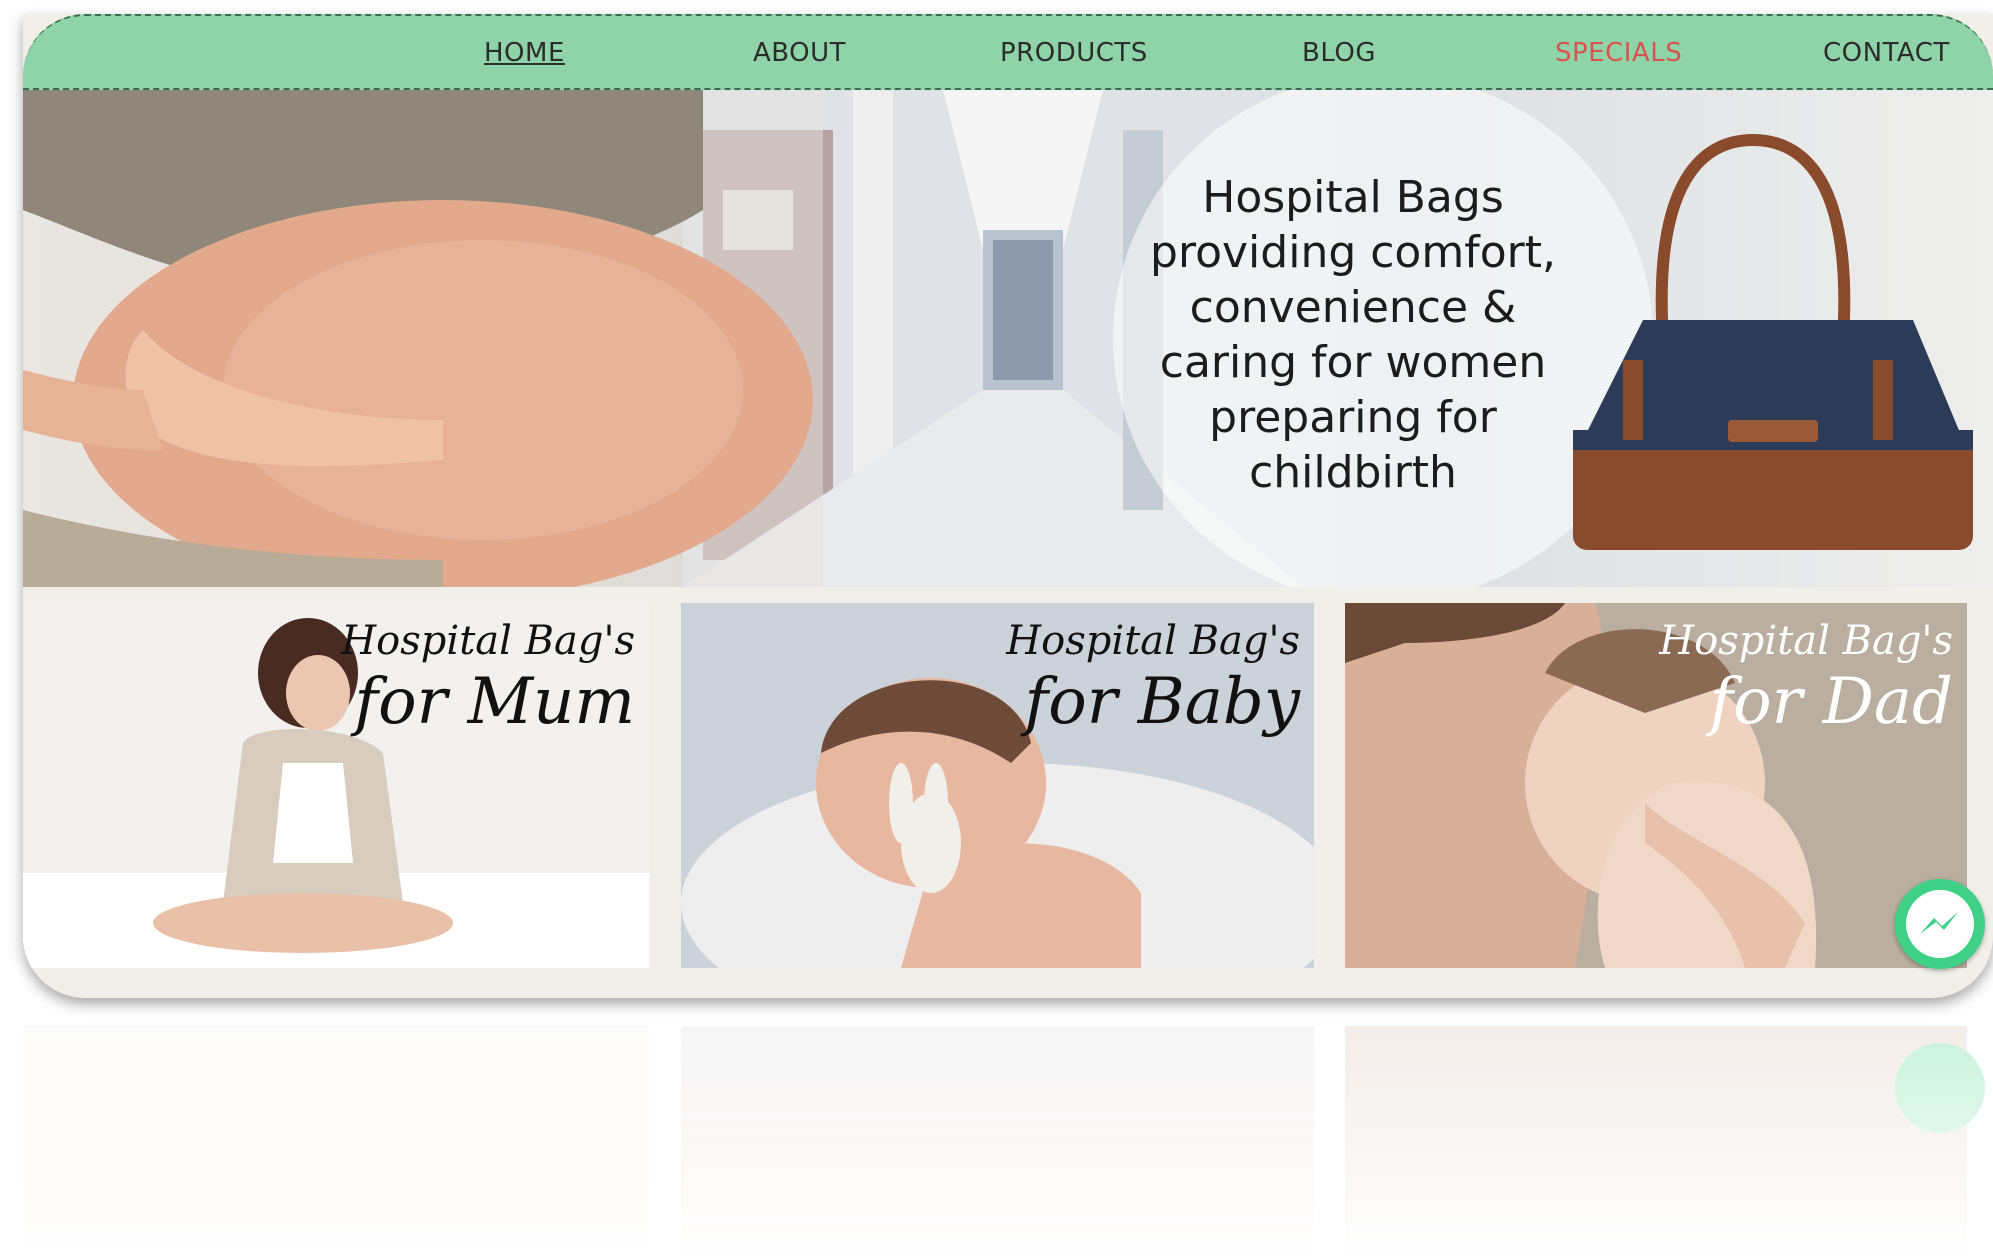 The image size is (1993, 1259). Describe the element at coordinates (524, 53) in the screenshot. I see `nav-home-link: HOME` at that location.